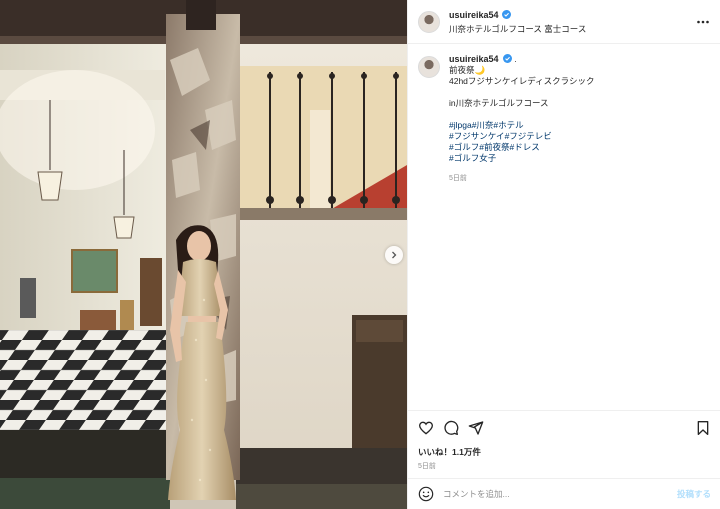 Image resolution: width=720 pixels, height=509 pixels. I want to click on comment-icon, so click(451, 428).